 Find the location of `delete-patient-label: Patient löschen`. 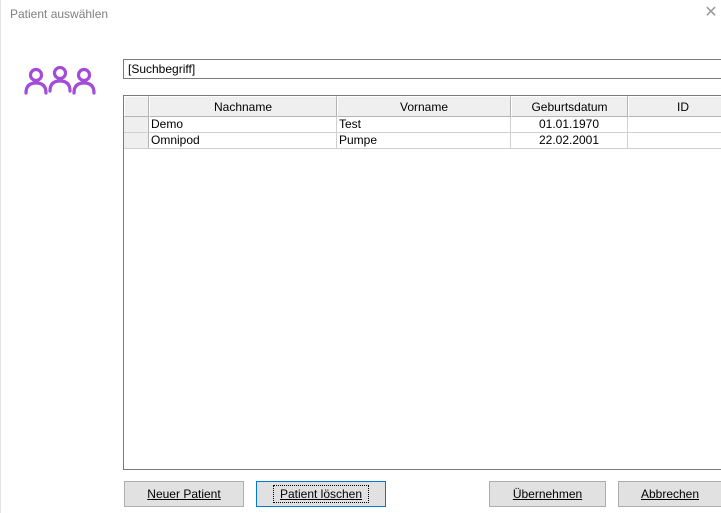

delete-patient-label: Patient löschen is located at coordinates (321, 494).